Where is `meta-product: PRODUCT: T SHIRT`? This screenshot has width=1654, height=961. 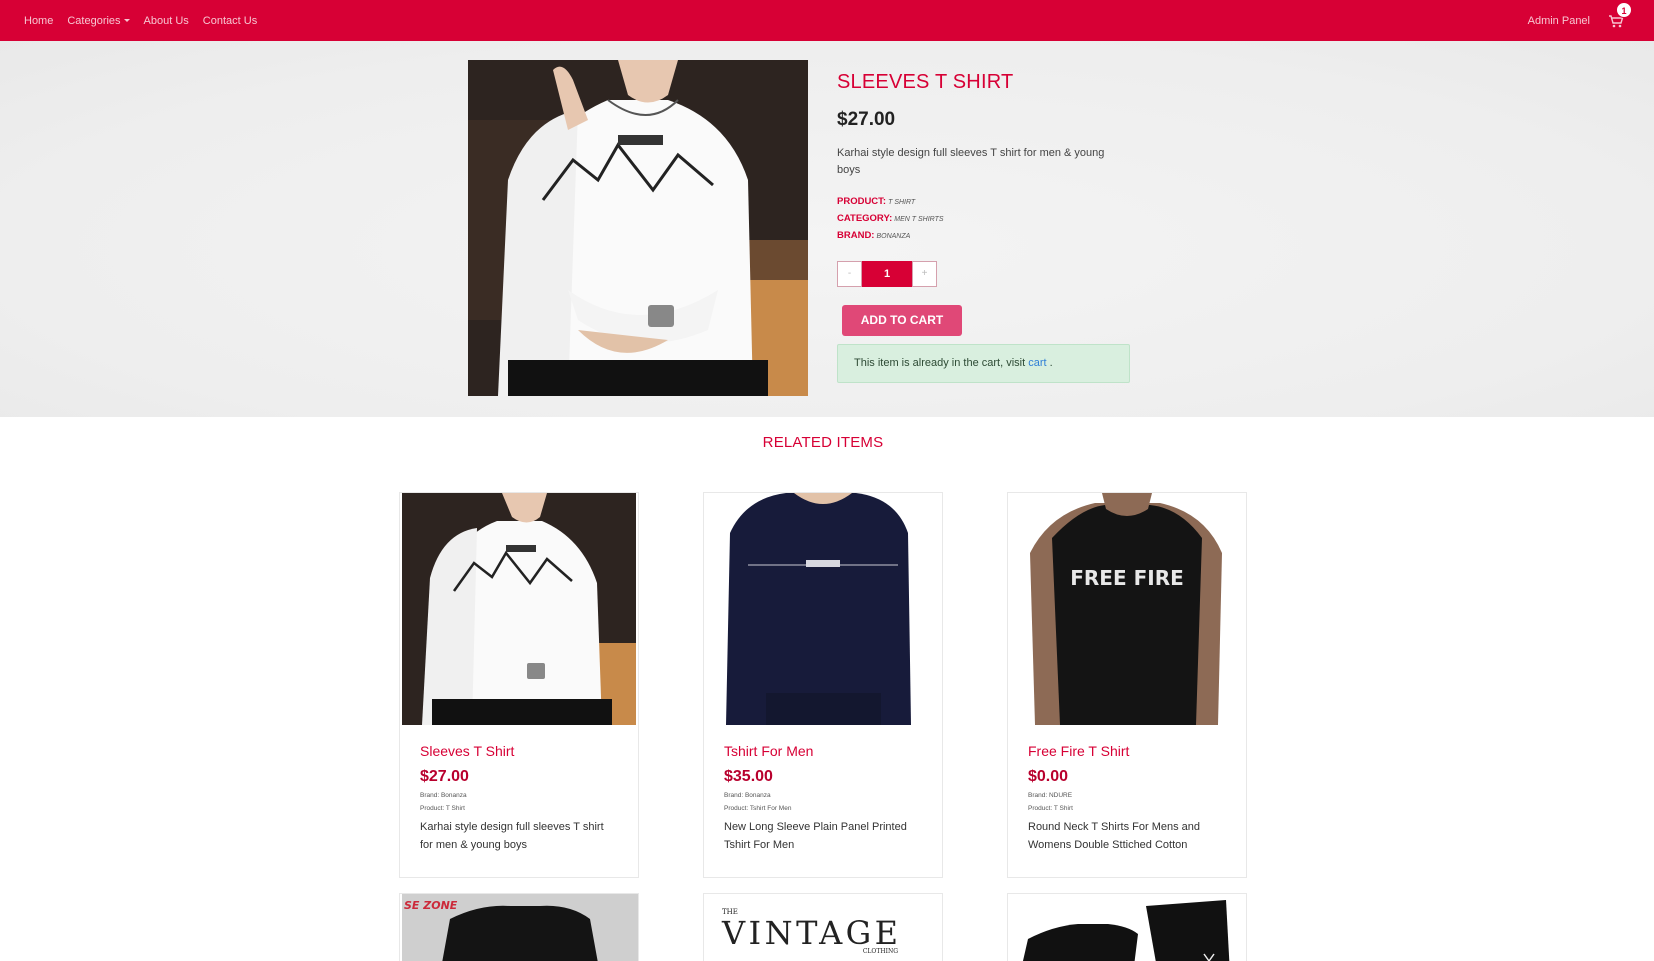
meta-product: PRODUCT: T SHIRT is located at coordinates (987, 202).